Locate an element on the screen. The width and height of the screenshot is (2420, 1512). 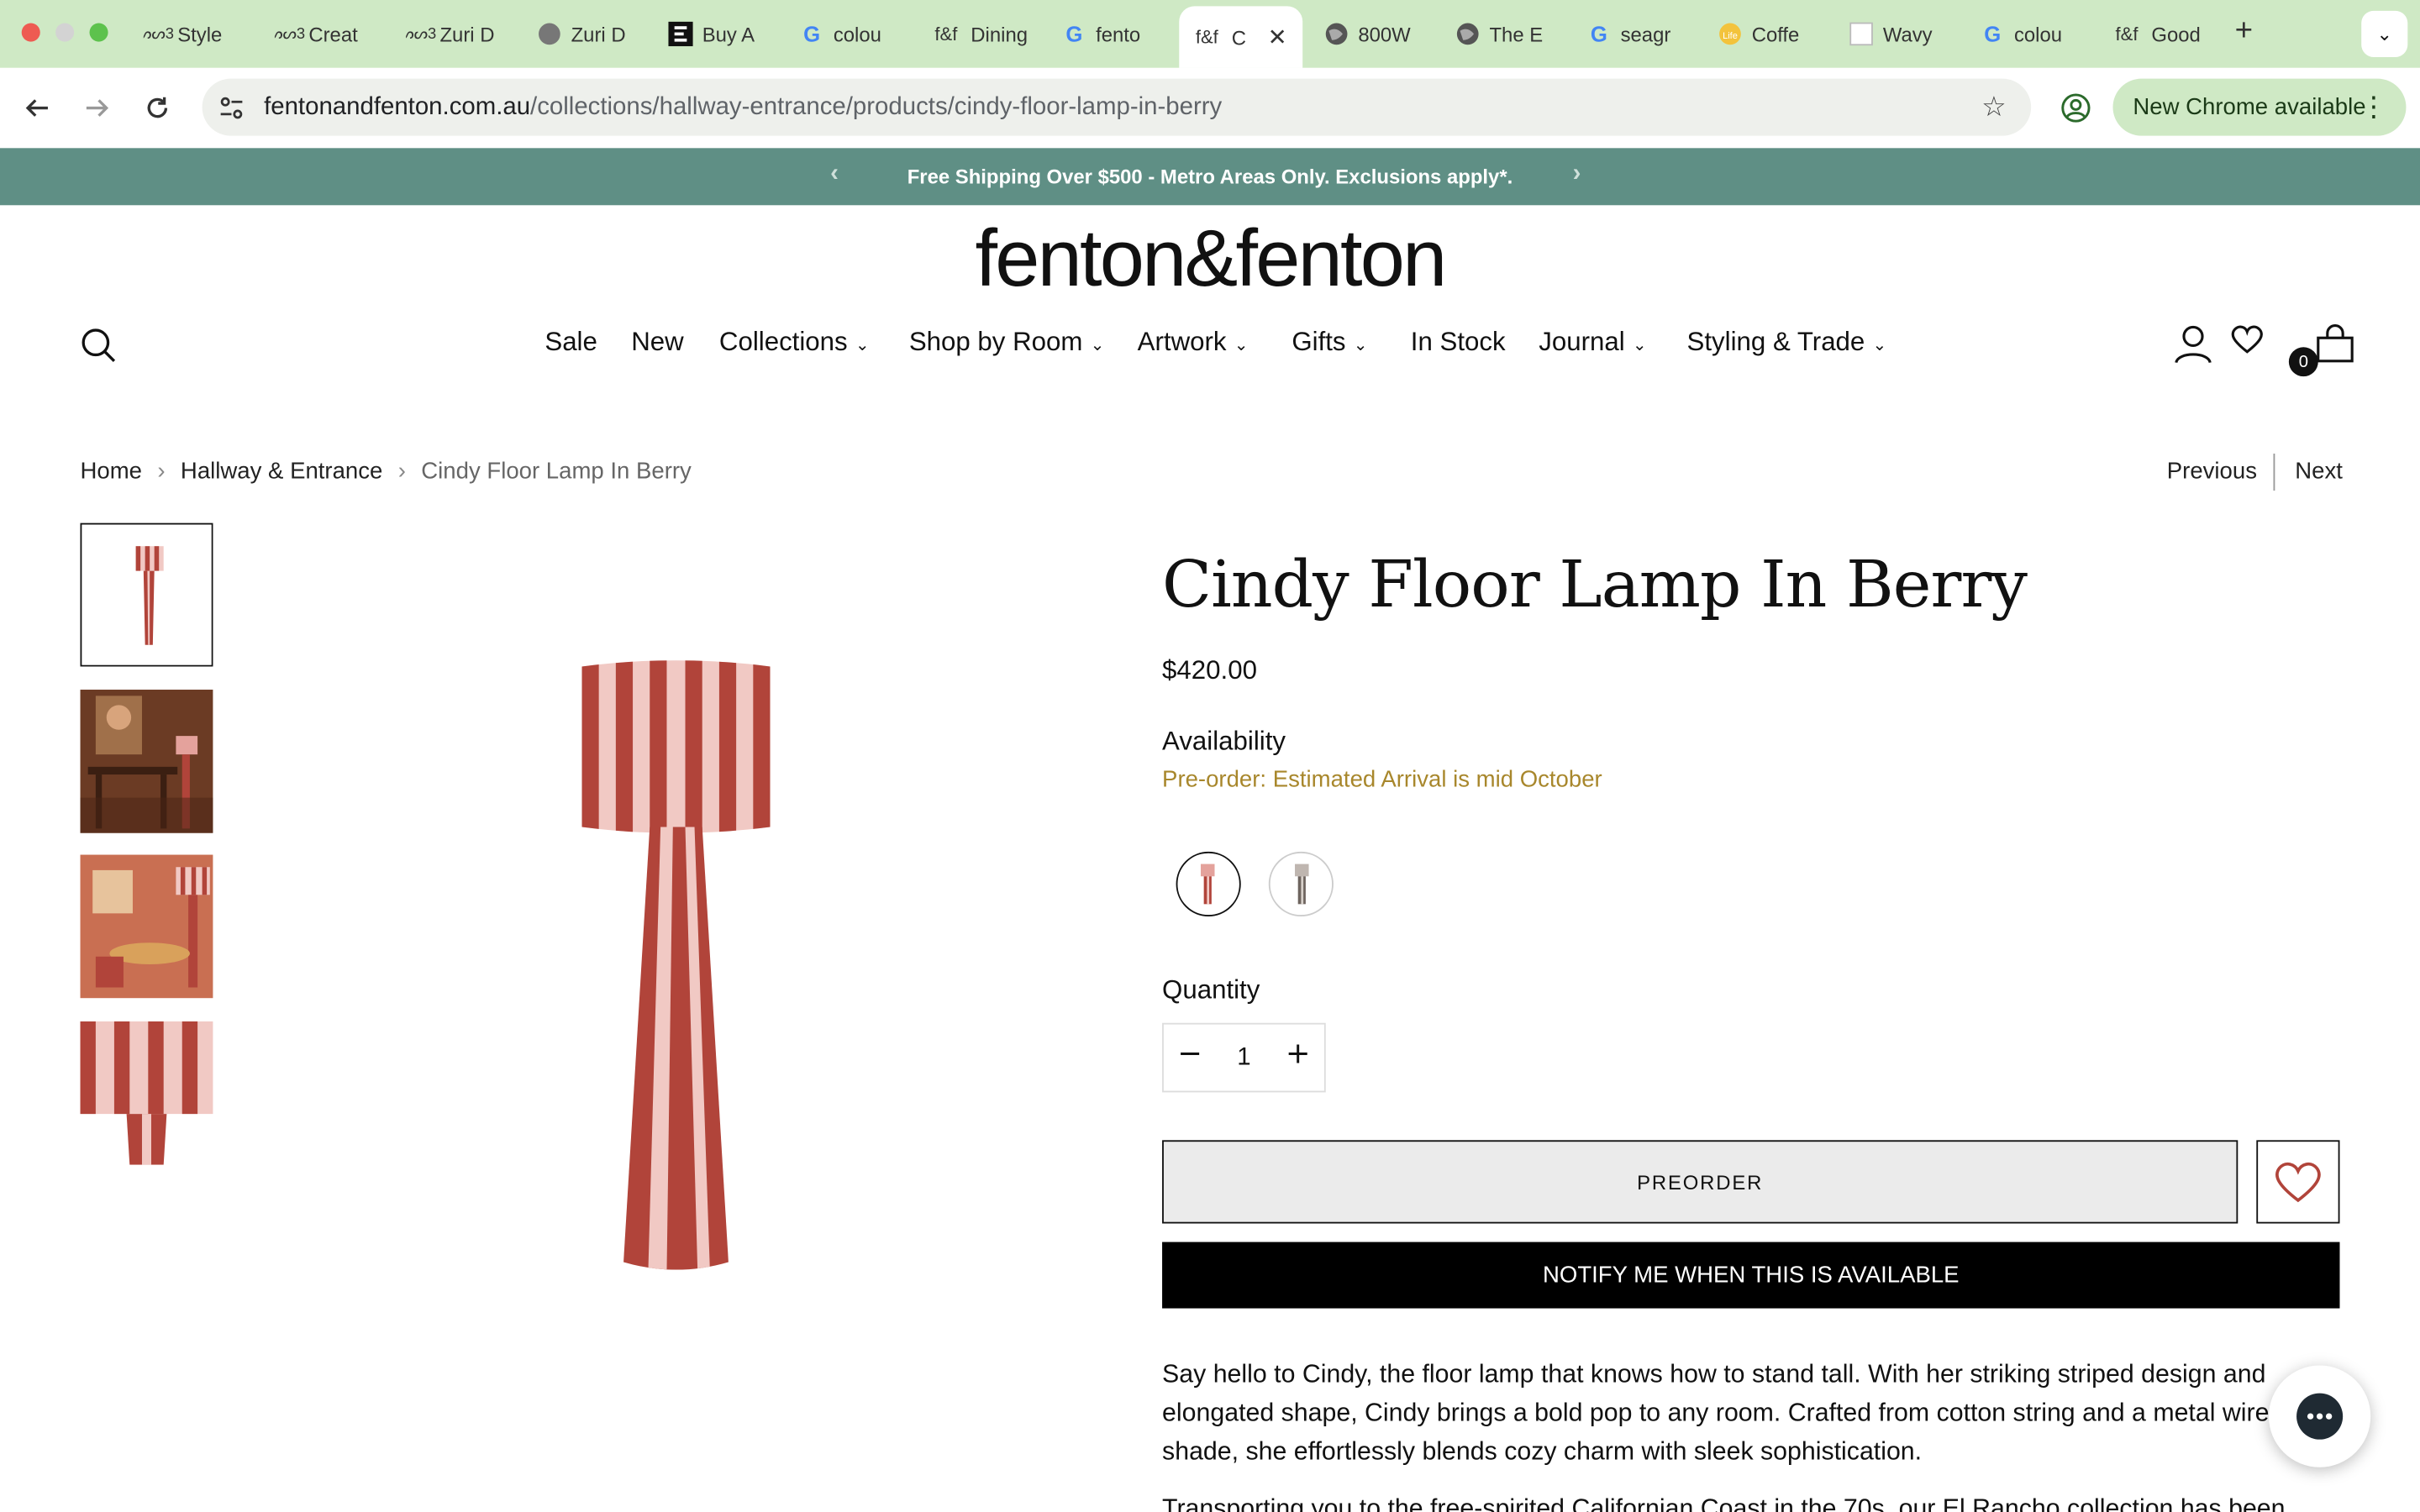
browser-tab-active: f&f C ✕ is located at coordinates (1241, 37).